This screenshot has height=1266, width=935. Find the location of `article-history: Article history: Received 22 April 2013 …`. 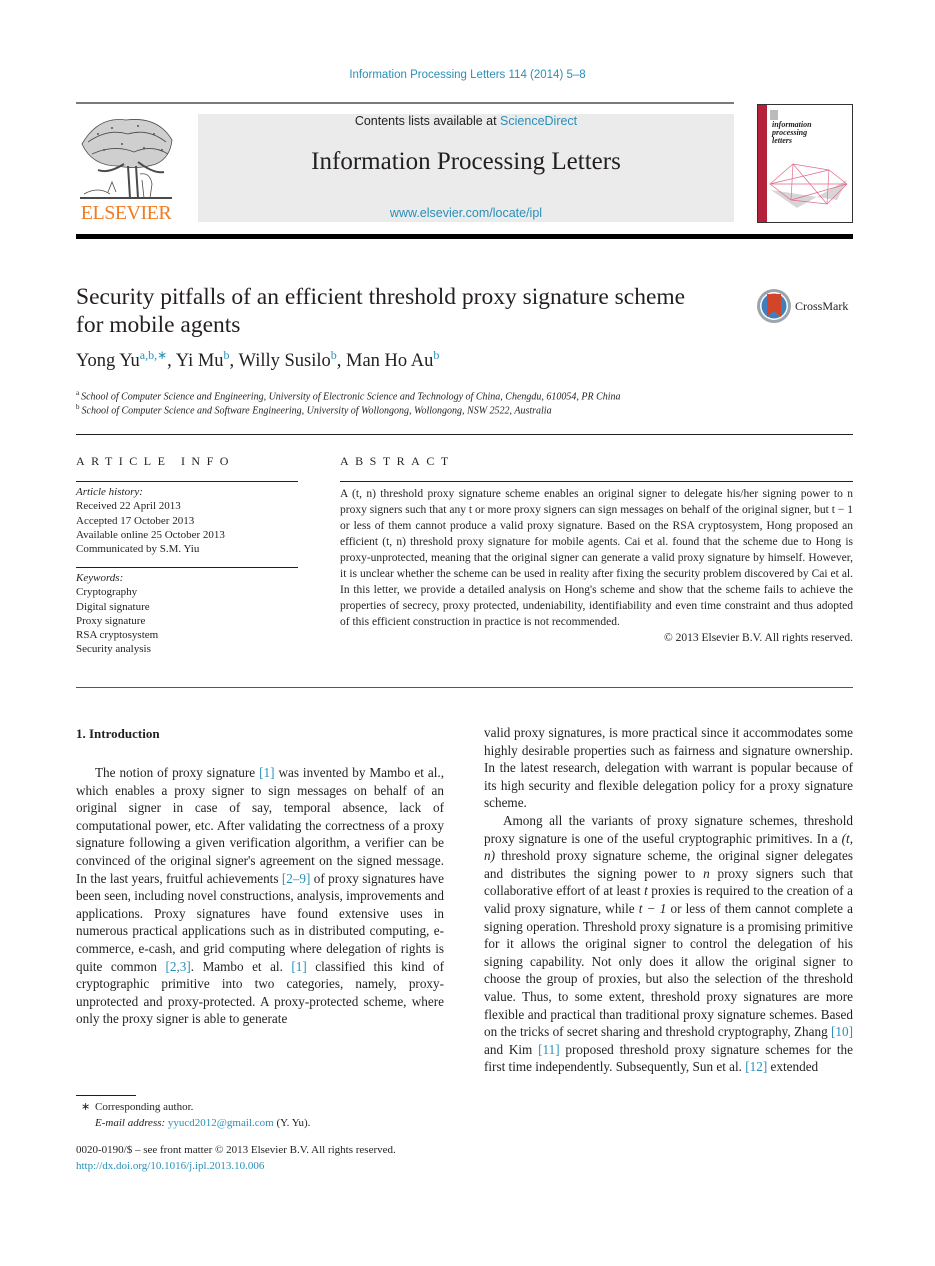

article-history: Article history: Received 22 April 2013 … is located at coordinates (187, 520).